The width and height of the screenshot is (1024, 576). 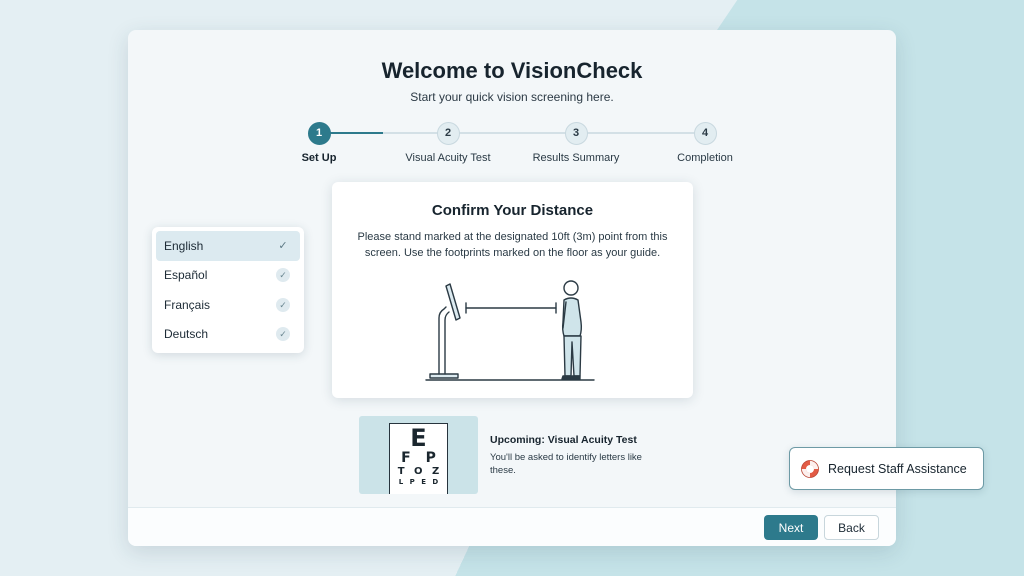 I want to click on step-visual-acuity-test: 2 Visual Acuity Test, so click(x=448, y=143).